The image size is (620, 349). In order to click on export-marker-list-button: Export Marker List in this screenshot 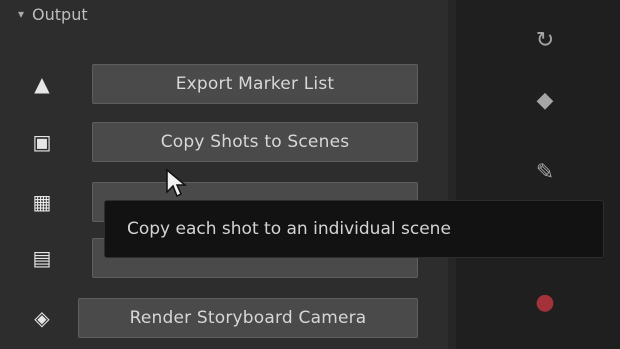, I will do `click(255, 84)`.